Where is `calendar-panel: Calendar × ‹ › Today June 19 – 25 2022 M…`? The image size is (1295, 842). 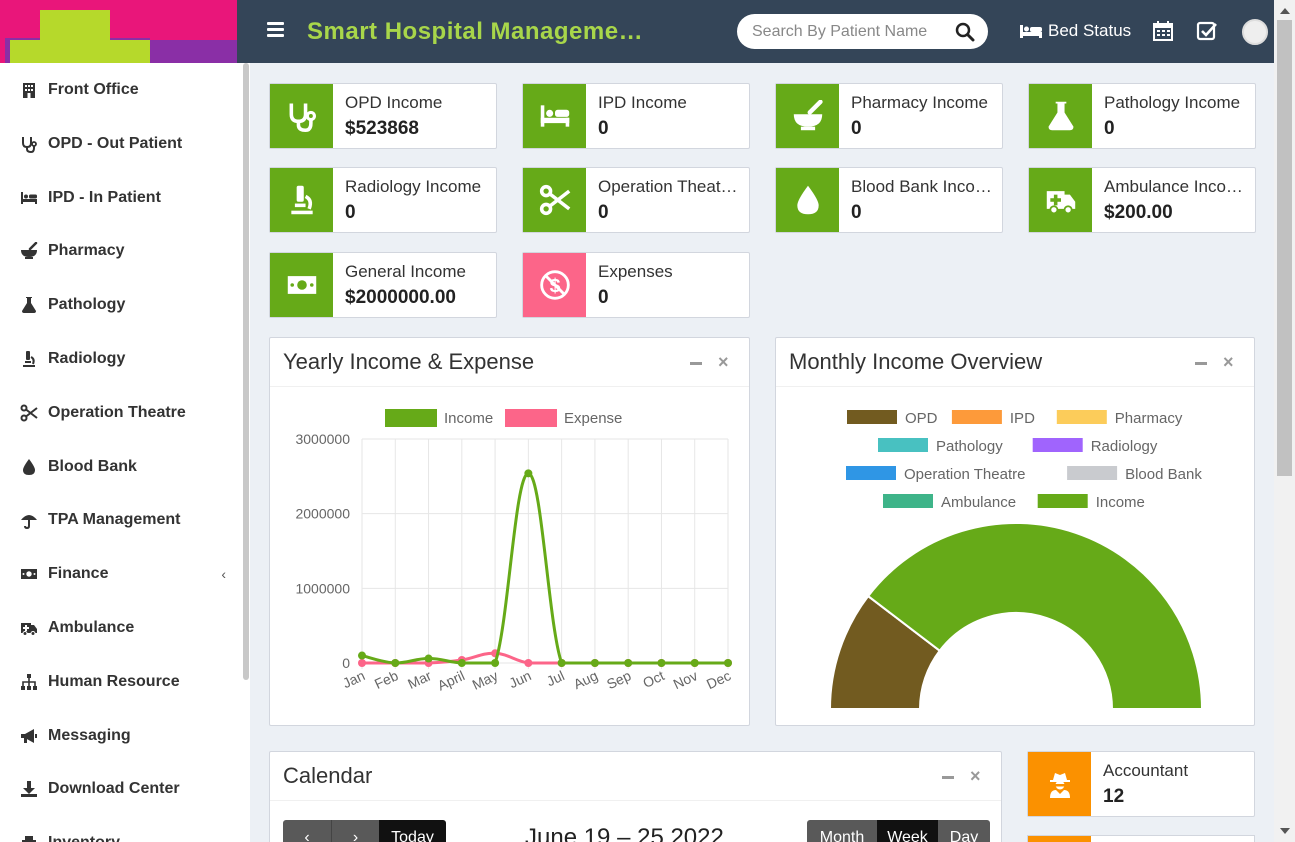
calendar-panel: Calendar × ‹ › Today June 19 – 25 2022 M… is located at coordinates (635, 796).